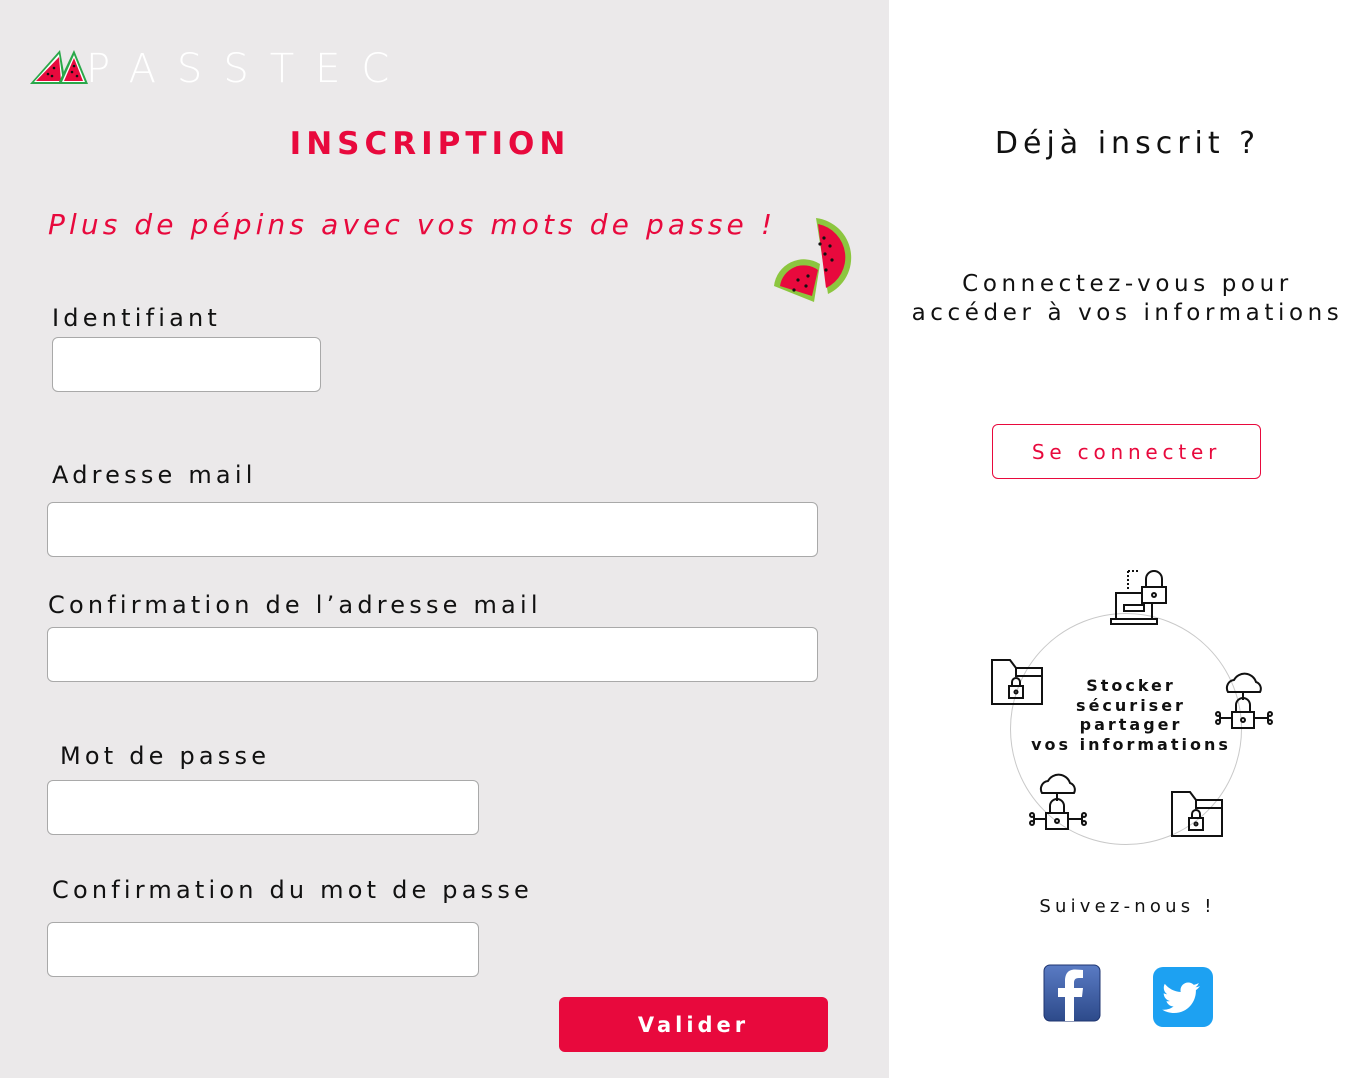 This screenshot has height=1078, width=1366. I want to click on facebook-icon, so click(1072, 993).